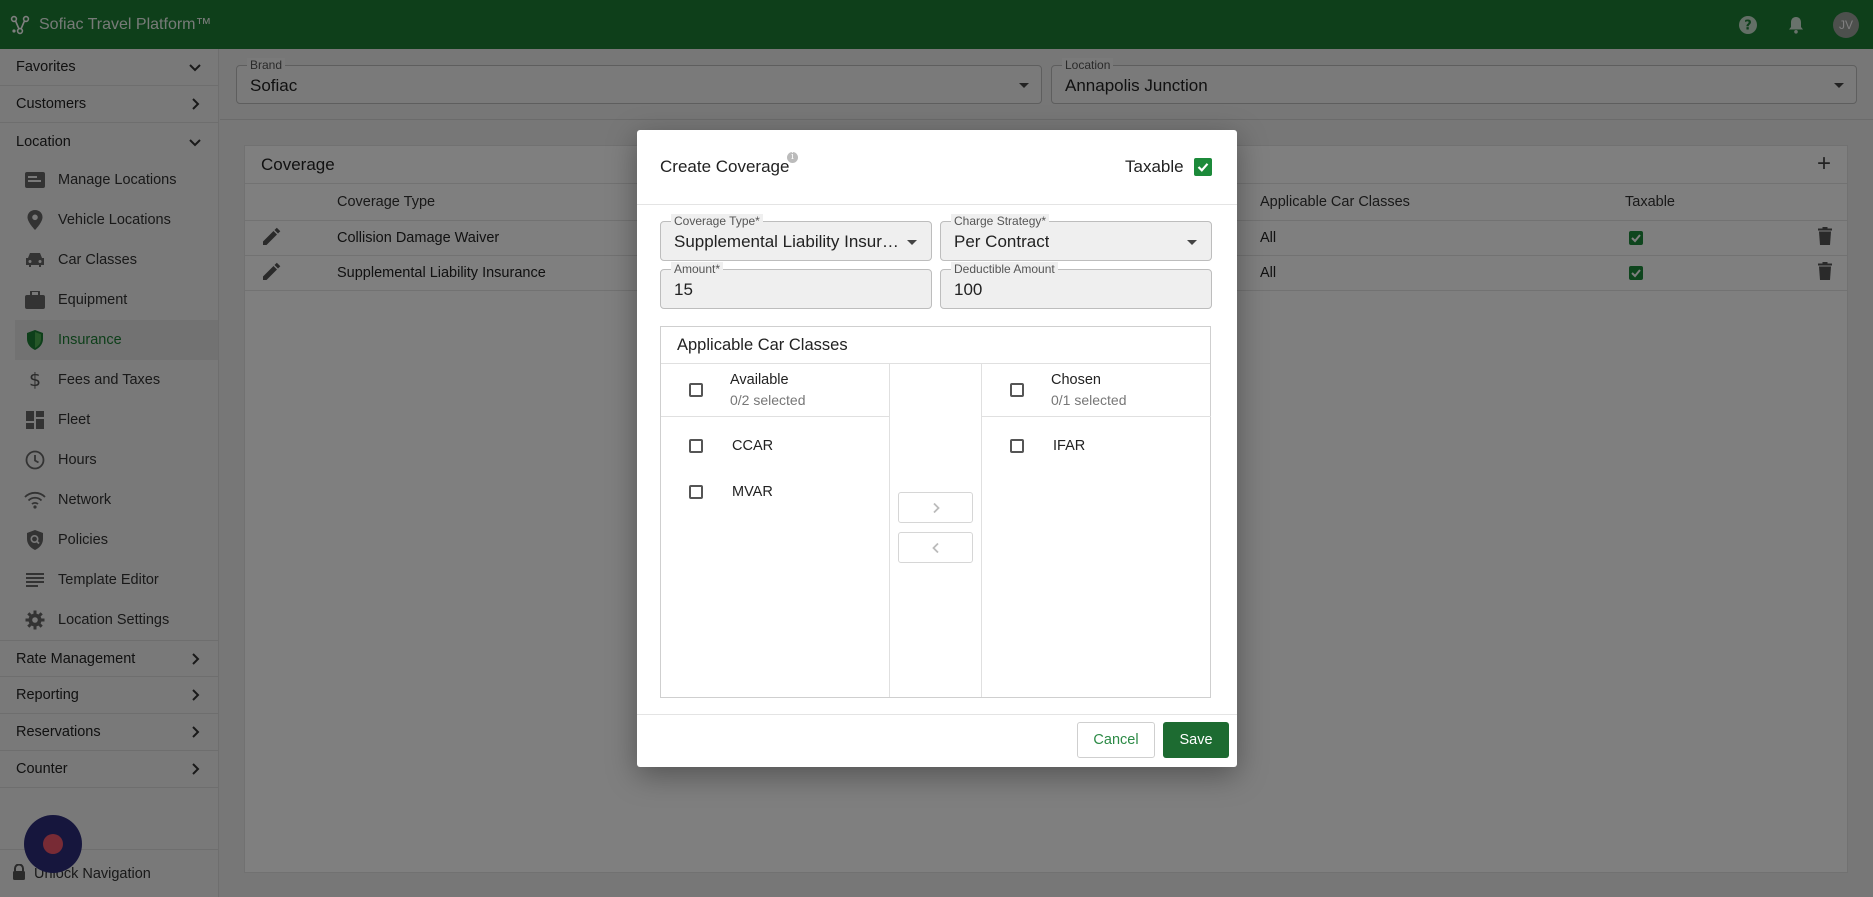 Image resolution: width=1873 pixels, height=897 pixels. I want to click on charge-strategy-value: Per Contract, so click(1002, 241).